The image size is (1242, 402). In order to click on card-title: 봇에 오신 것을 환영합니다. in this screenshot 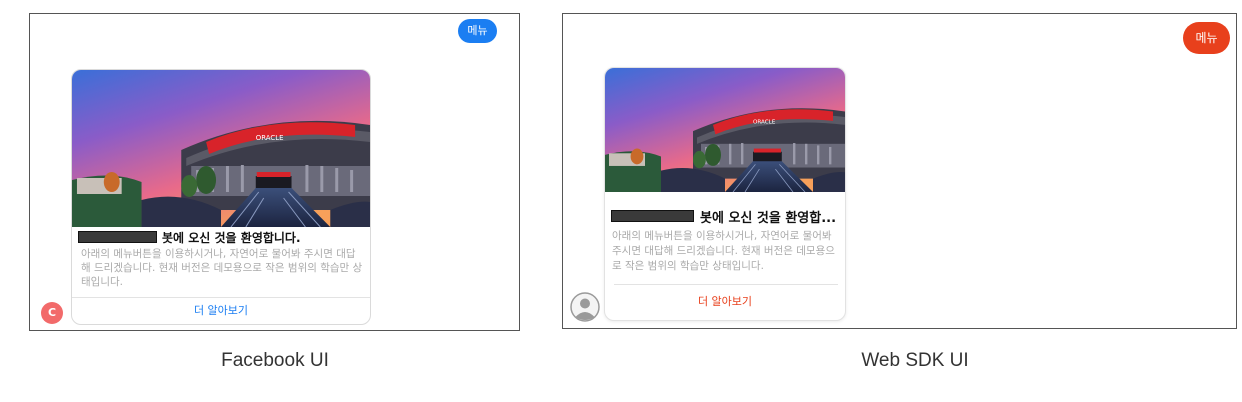, I will do `click(231, 237)`.